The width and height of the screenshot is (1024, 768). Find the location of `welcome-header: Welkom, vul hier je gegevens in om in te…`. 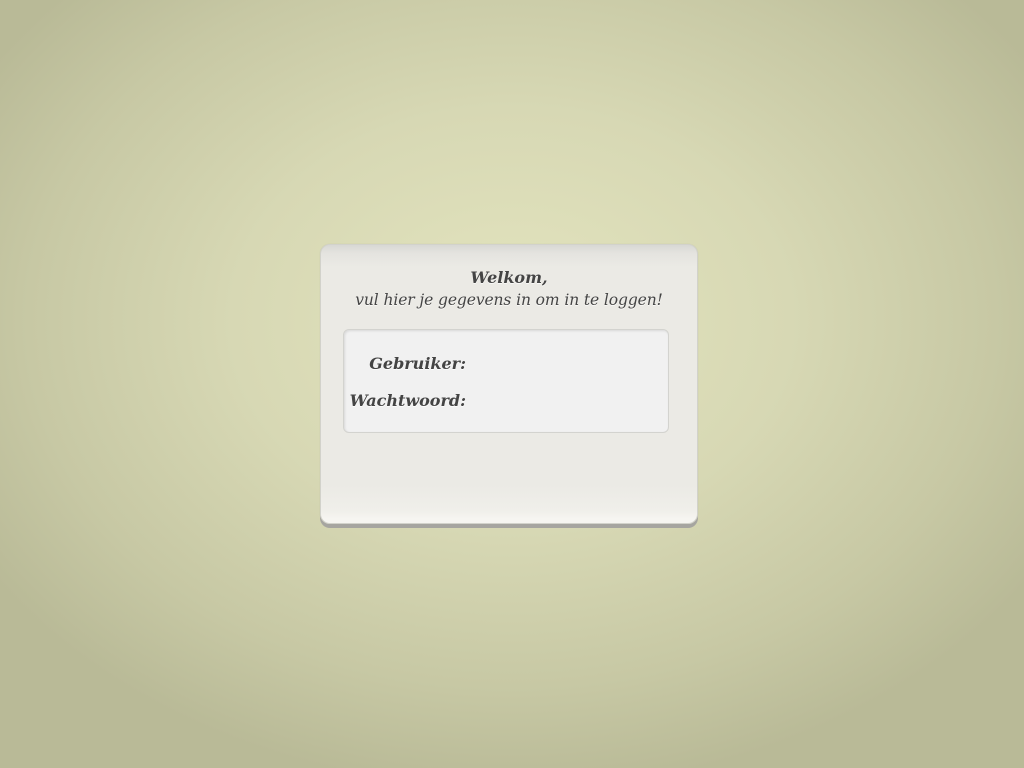

welcome-header: Welkom, vul hier je gegevens in om in te… is located at coordinates (509, 289).